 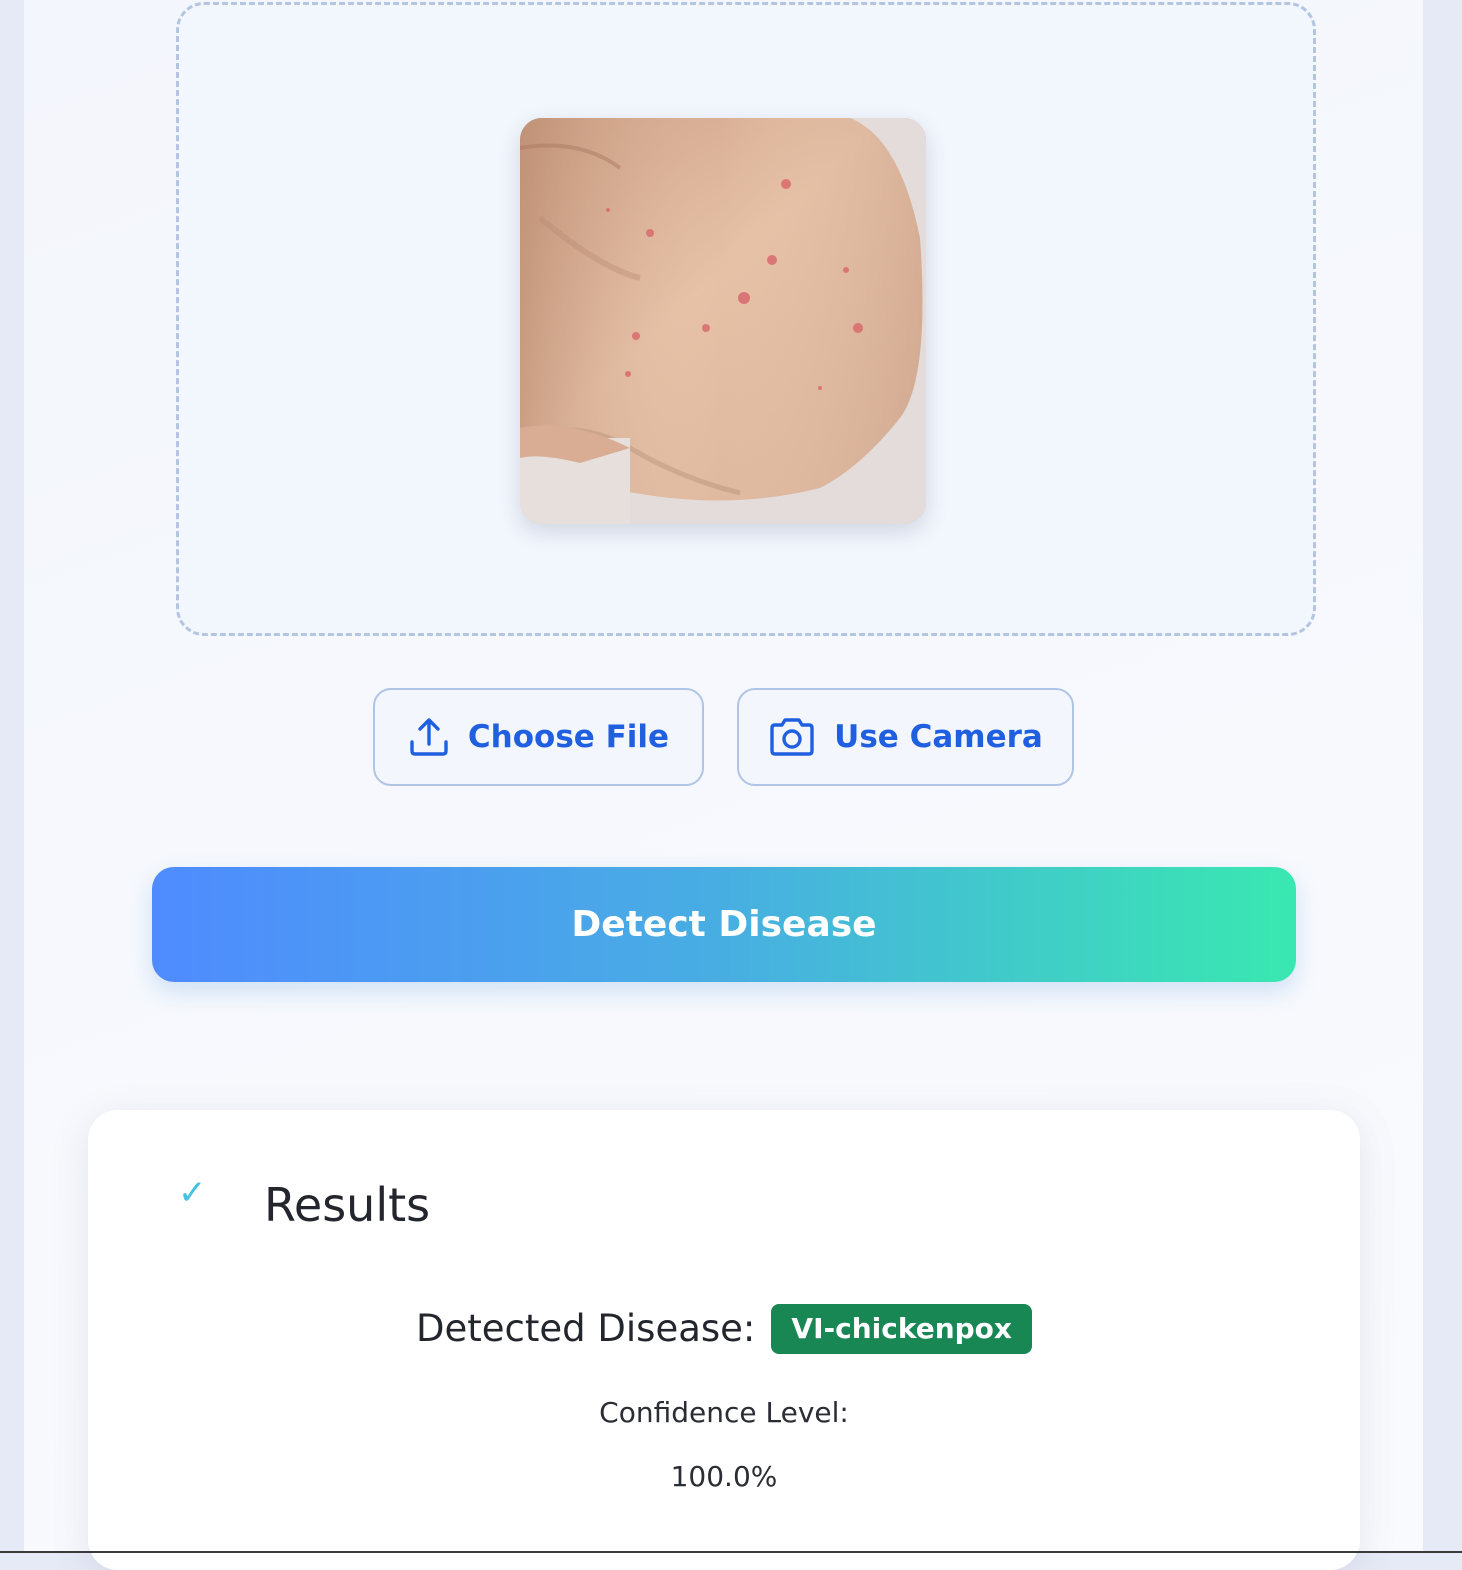 I want to click on detected-disease-row: Detected Disease: VI-chickenpox, so click(x=724, y=1329).